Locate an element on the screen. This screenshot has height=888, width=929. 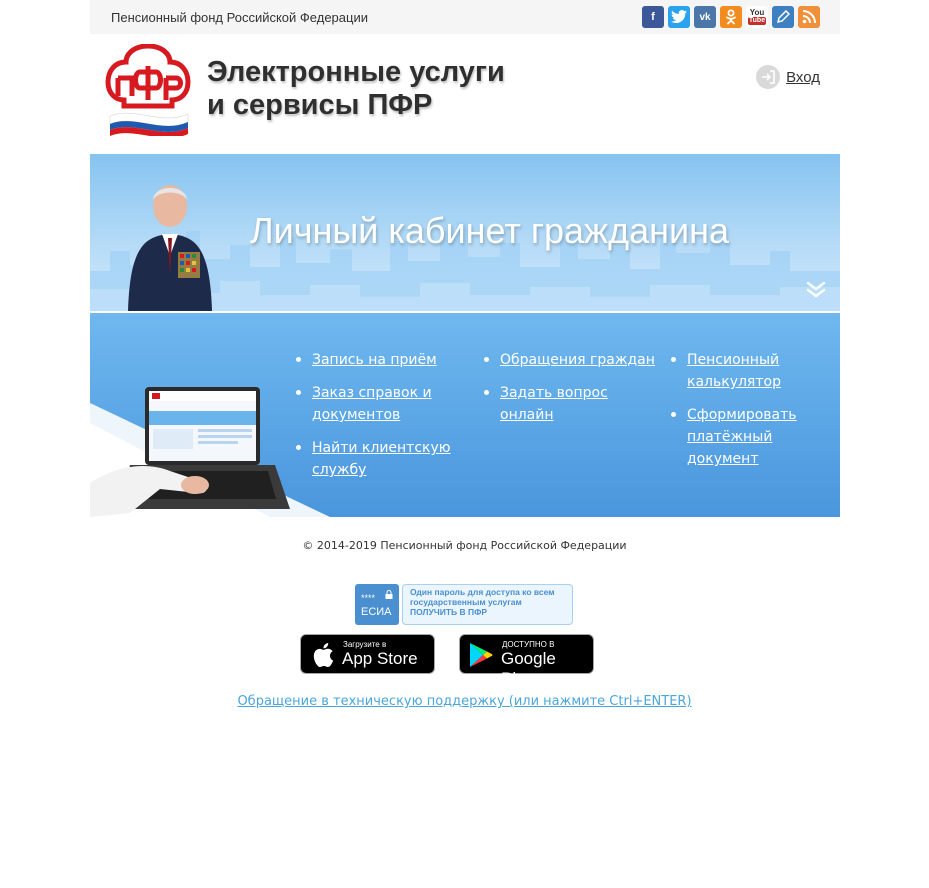
link-citizen-appeals: Обращения граждан is located at coordinates (577, 360).